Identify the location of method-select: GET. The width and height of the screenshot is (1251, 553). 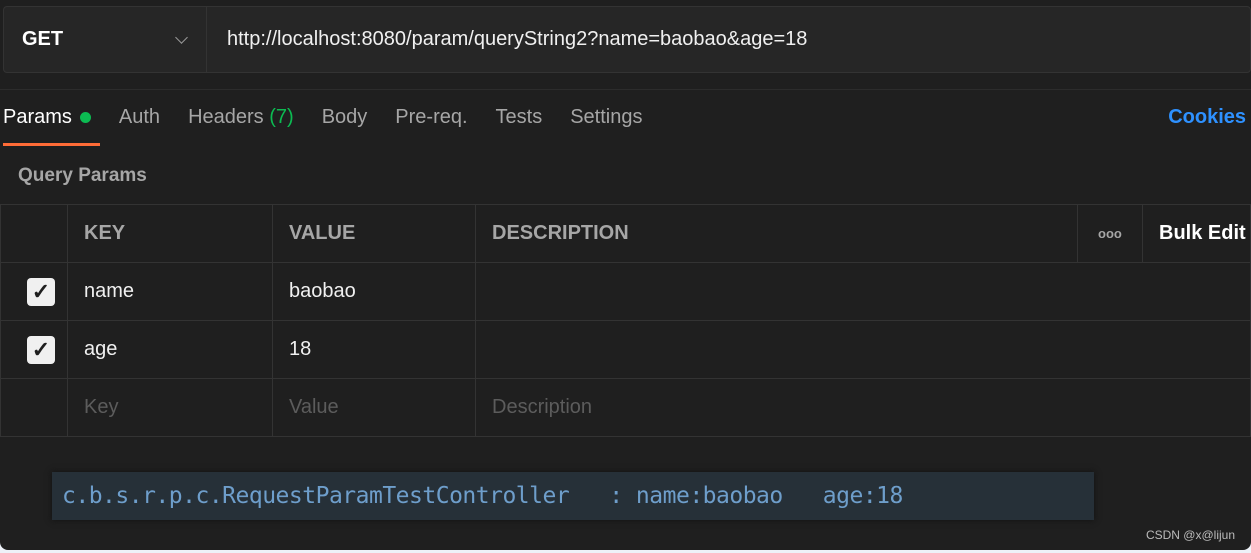
(105, 39).